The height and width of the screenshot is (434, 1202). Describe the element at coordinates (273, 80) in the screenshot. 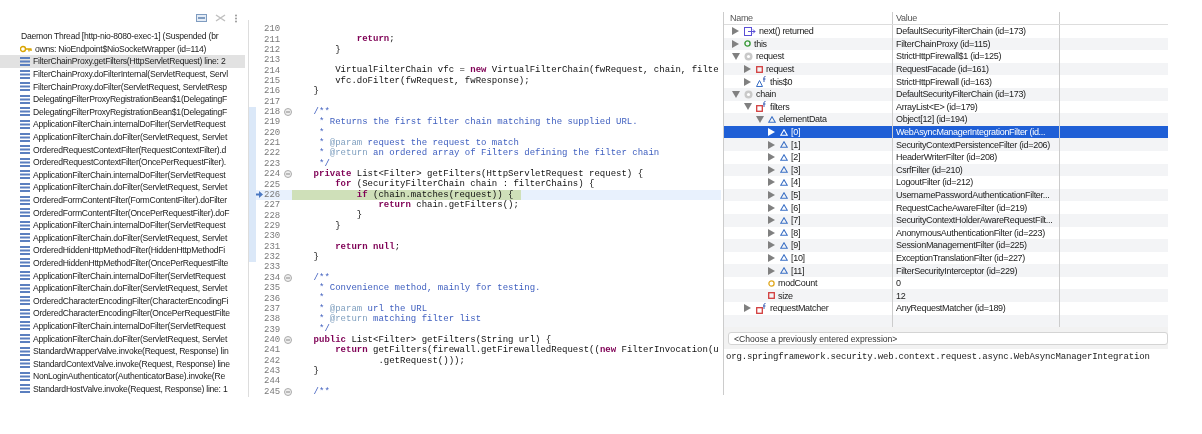

I see `line-number: 215` at that location.